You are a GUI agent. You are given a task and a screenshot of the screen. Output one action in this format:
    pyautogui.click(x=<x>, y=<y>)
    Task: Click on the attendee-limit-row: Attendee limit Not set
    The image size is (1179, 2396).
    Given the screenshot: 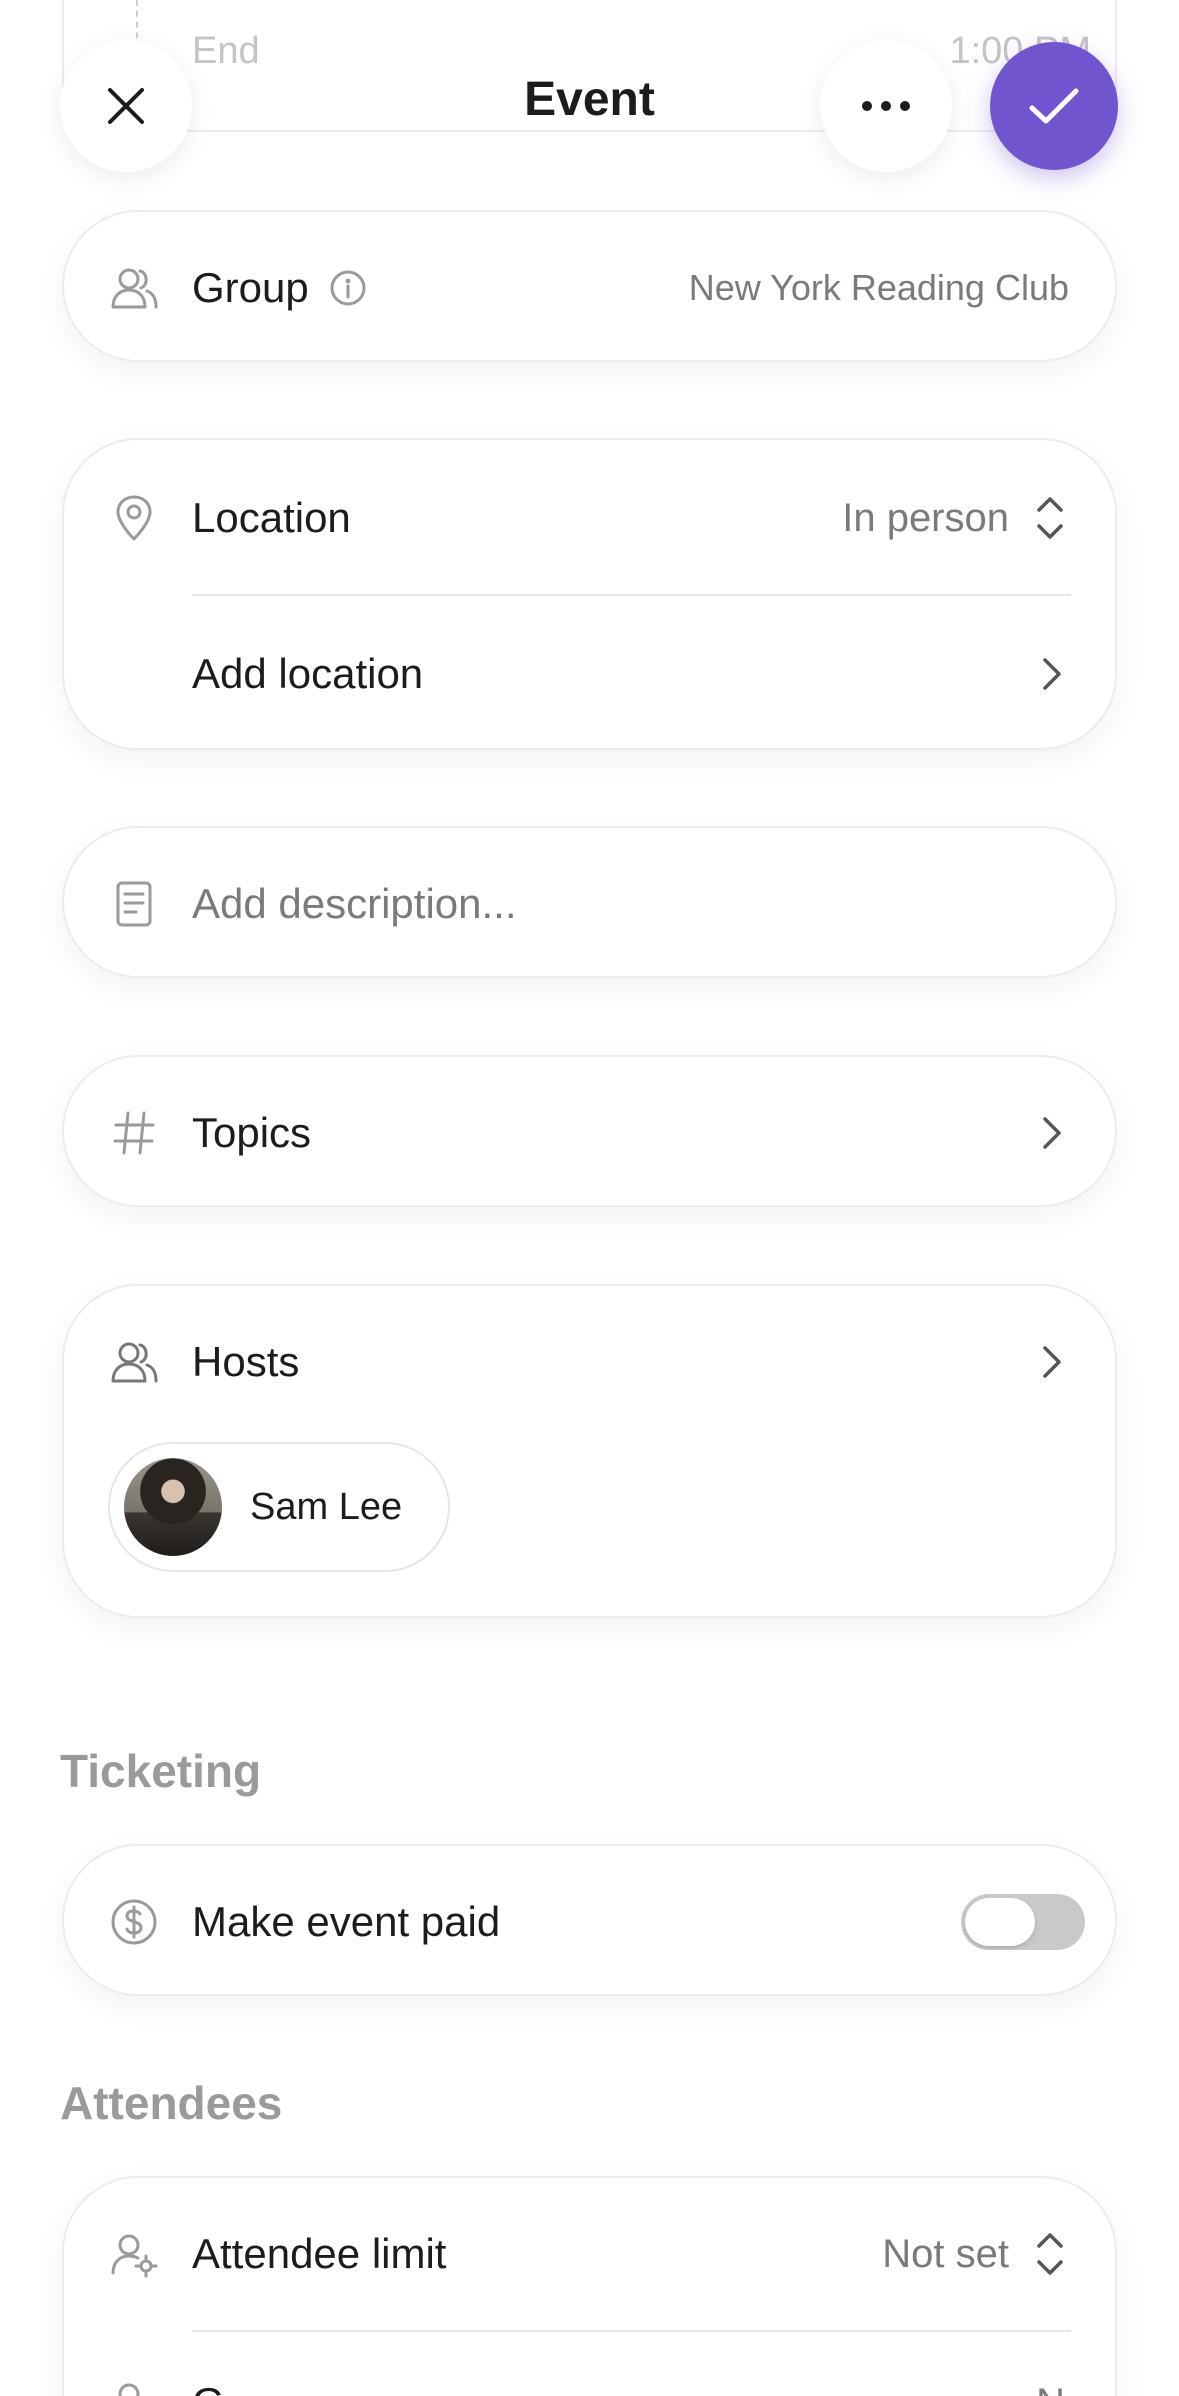 What is the action you would take?
    pyautogui.click(x=589, y=2254)
    